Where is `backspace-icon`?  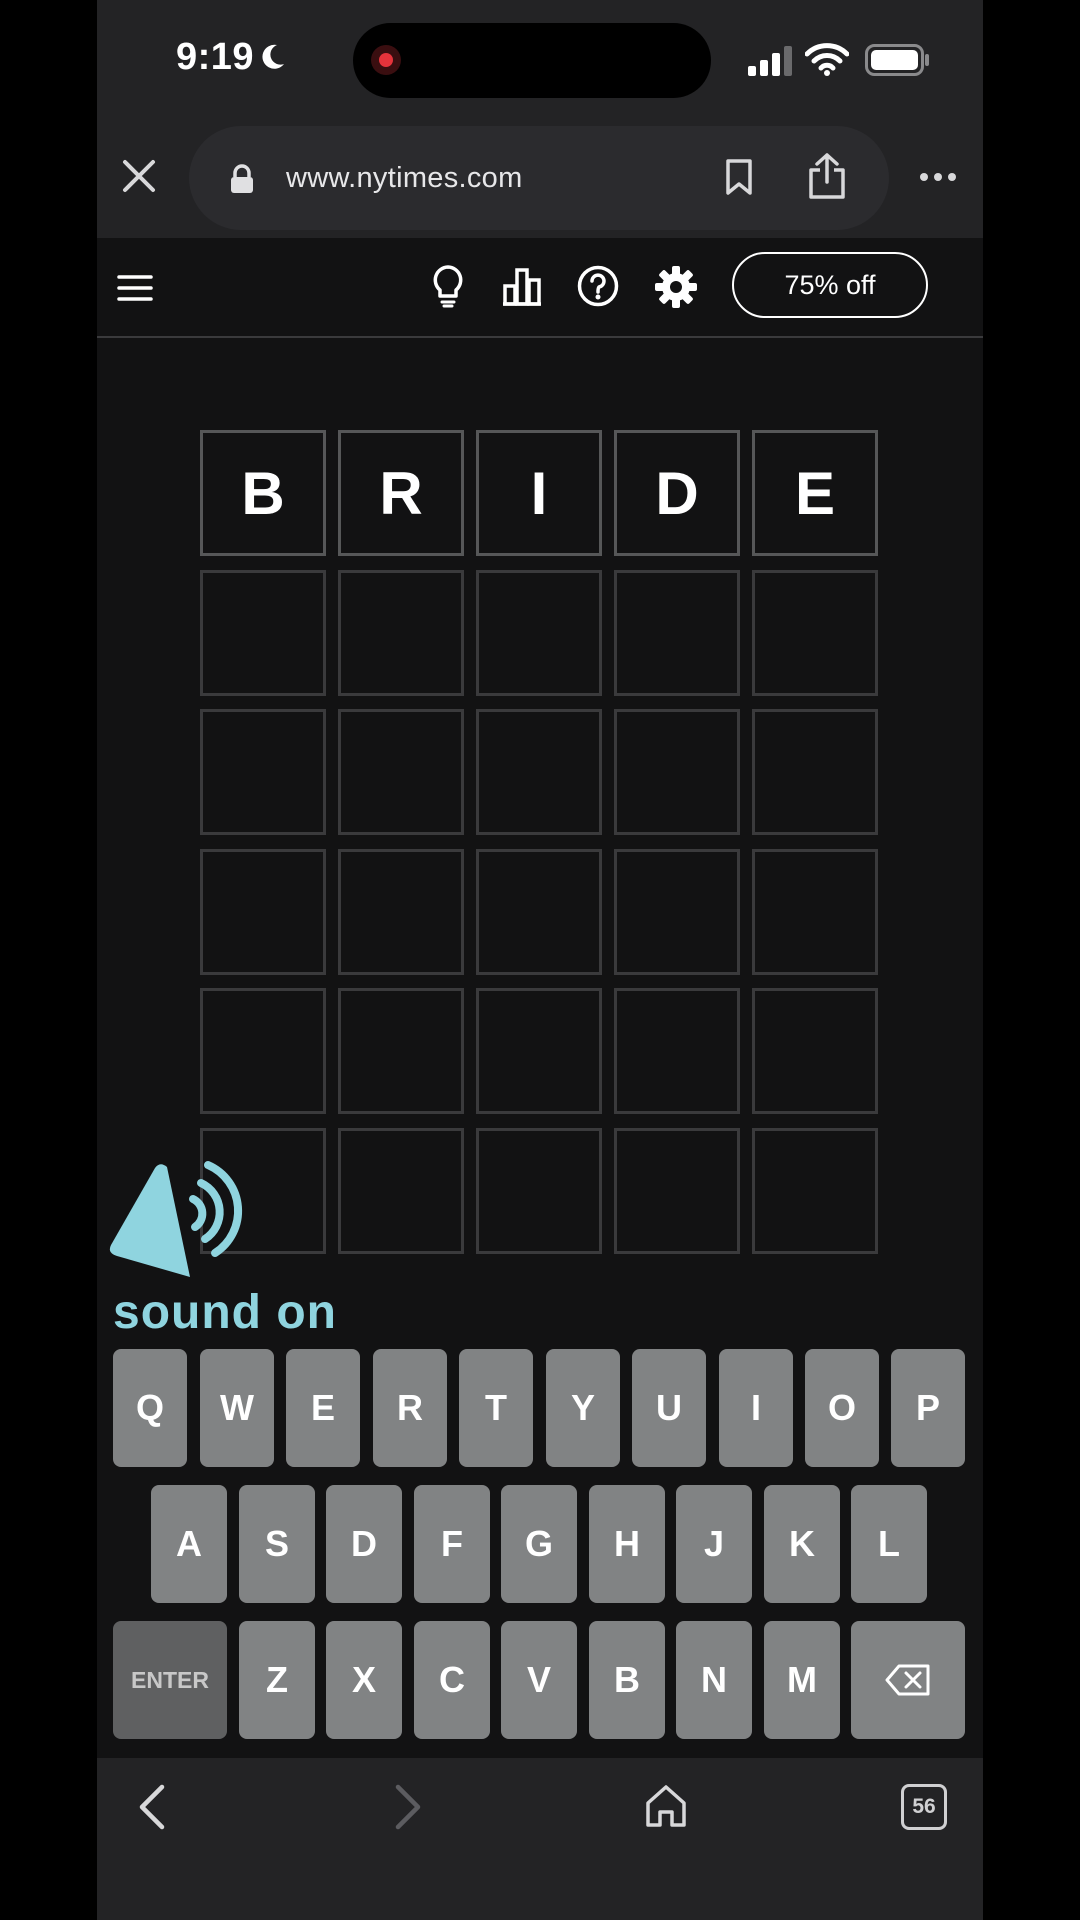
backspace-icon is located at coordinates (907, 1680).